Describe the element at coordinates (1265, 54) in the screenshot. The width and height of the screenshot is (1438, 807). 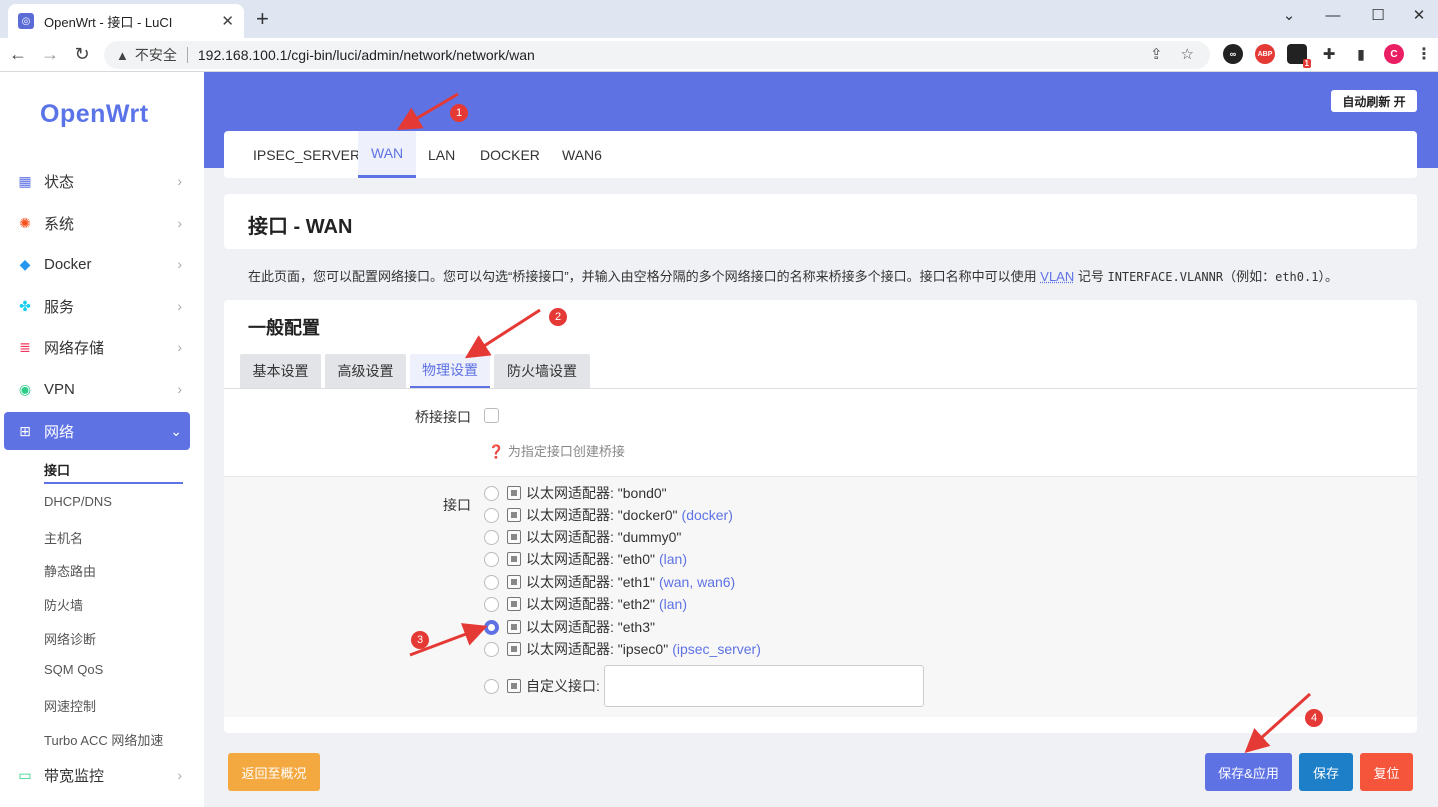
I see `adblock-extension-icon: ABP` at that location.